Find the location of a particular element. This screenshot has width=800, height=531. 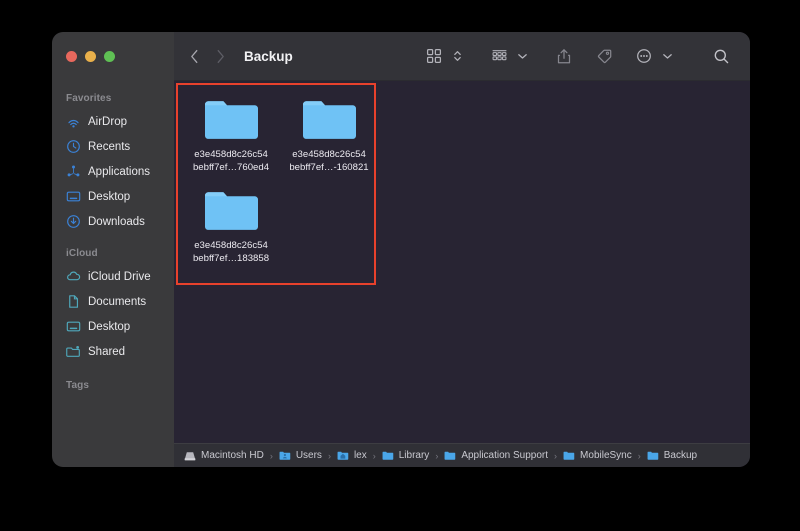

breadcrumb-item-mobilesync: MobileSync is located at coordinates (597, 455).